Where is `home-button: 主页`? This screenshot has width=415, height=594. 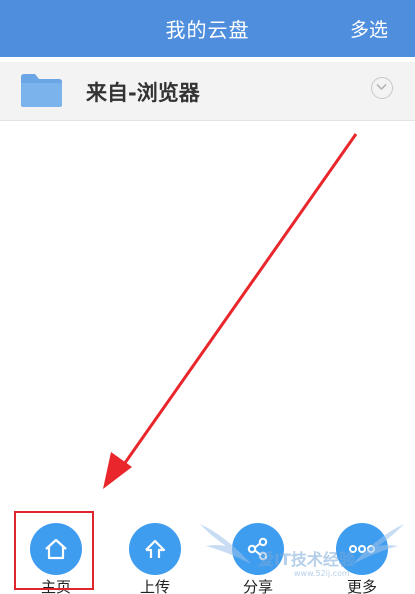 home-button: 主页 is located at coordinates (55, 558).